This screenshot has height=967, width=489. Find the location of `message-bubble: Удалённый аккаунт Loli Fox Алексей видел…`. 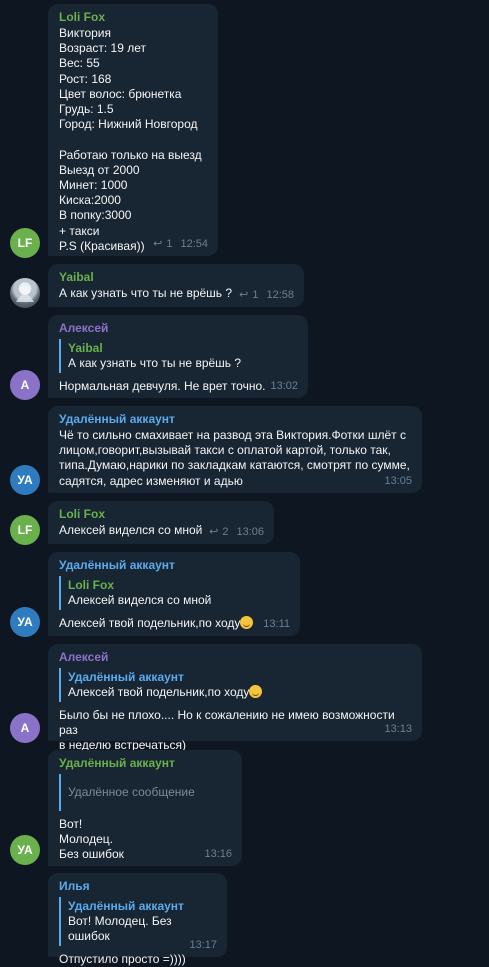

message-bubble: Удалённый аккаунт Loli Fox Алексей видел… is located at coordinates (174, 594).